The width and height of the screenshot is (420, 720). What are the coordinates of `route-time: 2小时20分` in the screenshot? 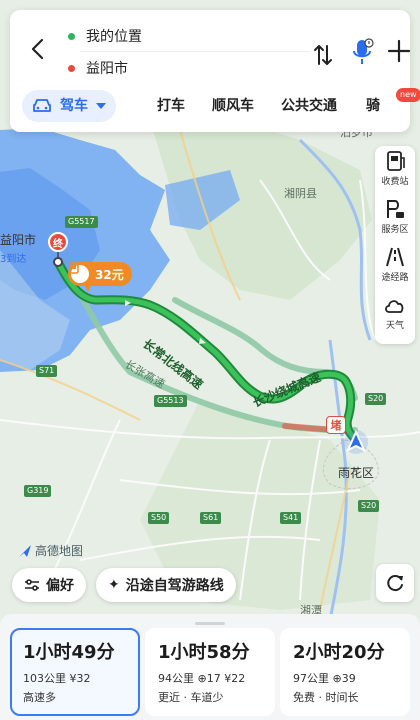 It's located at (339, 652).